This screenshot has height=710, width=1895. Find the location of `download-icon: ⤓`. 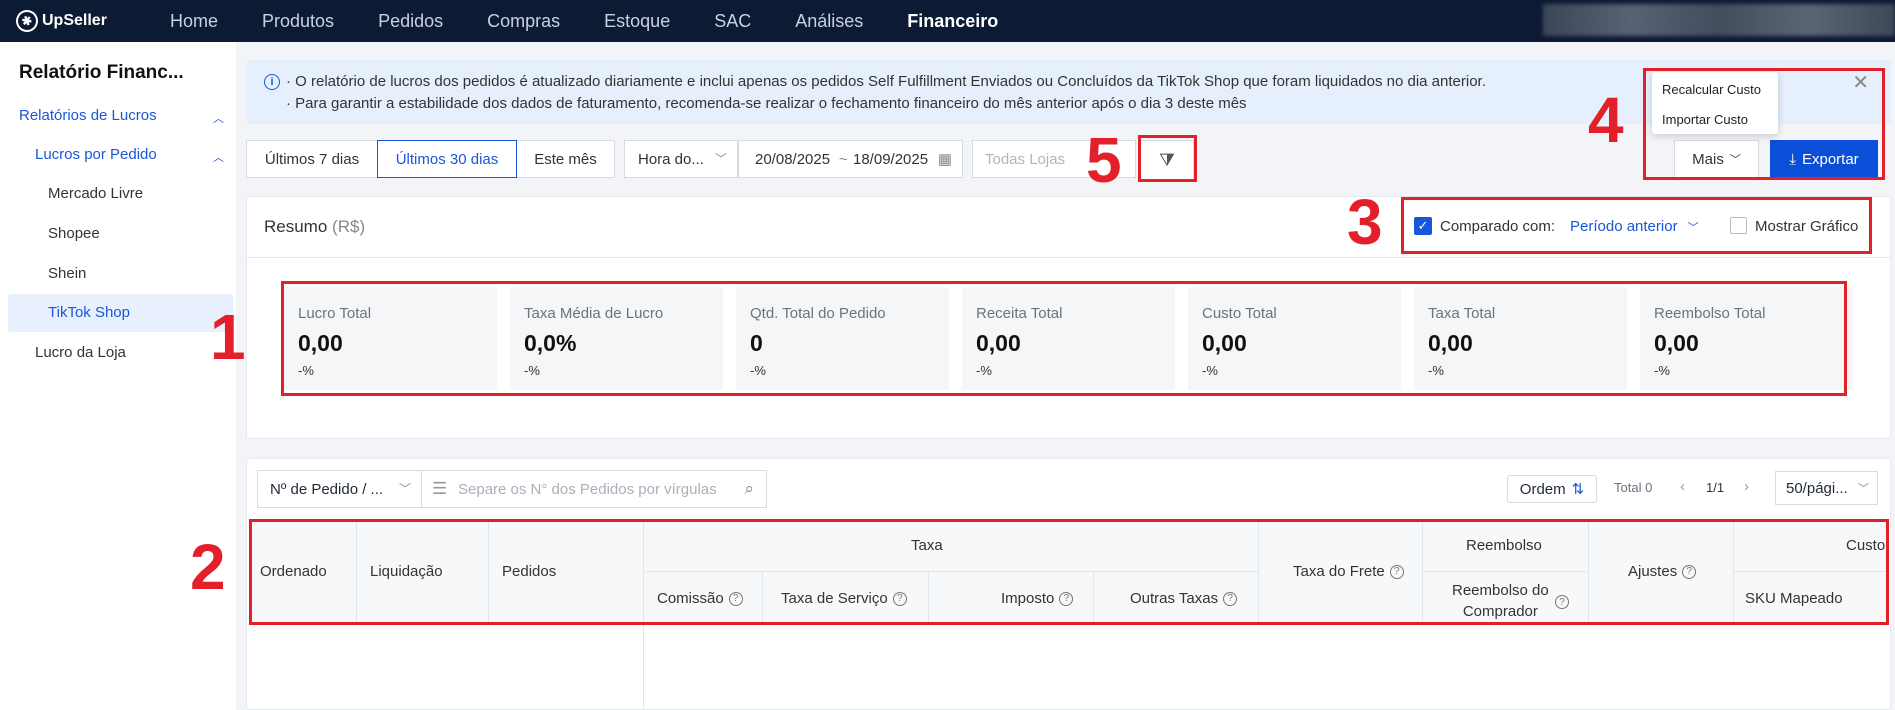

download-icon: ⤓ is located at coordinates (1792, 159).